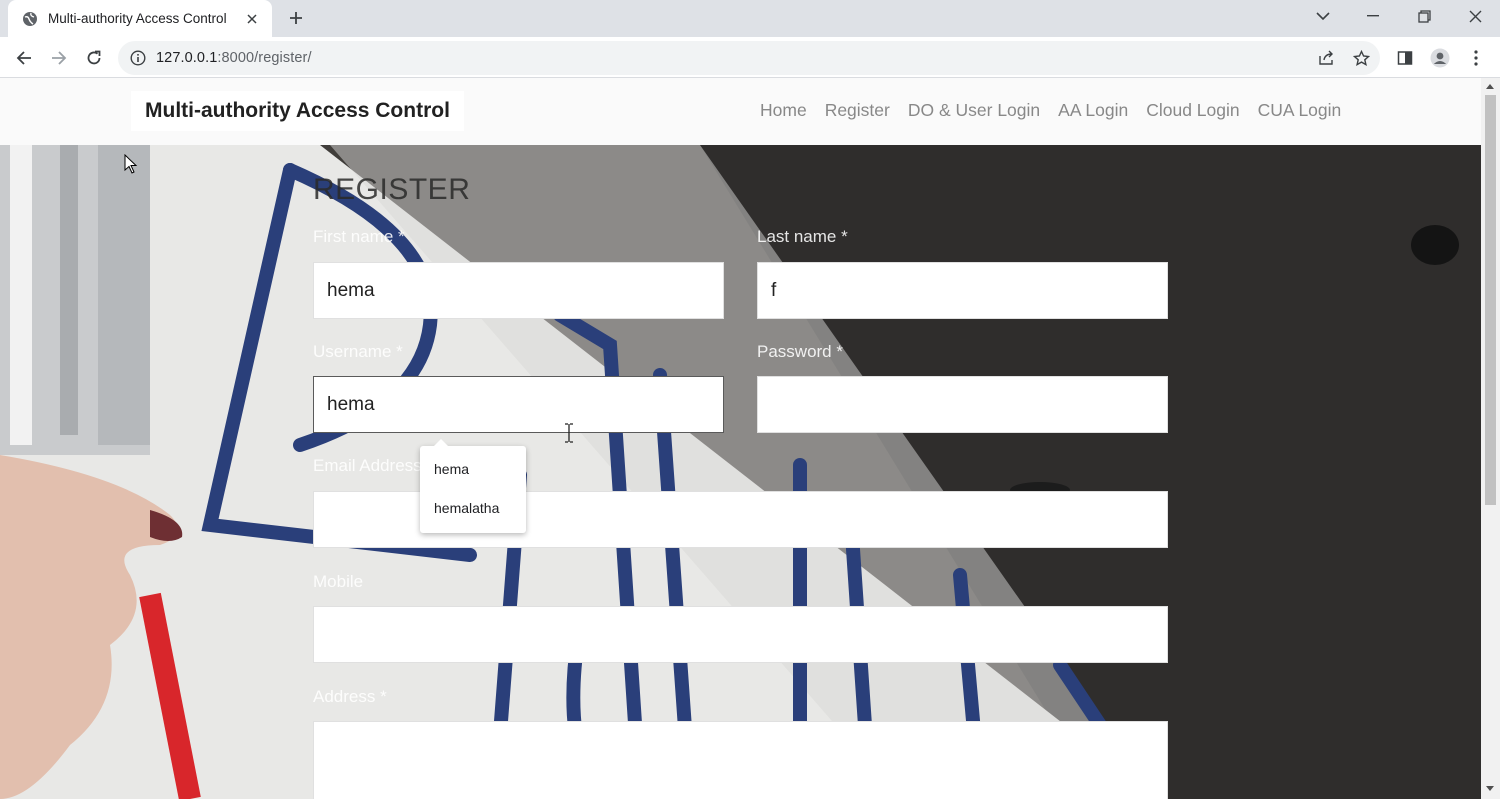  I want to click on forward-button, so click(59, 58).